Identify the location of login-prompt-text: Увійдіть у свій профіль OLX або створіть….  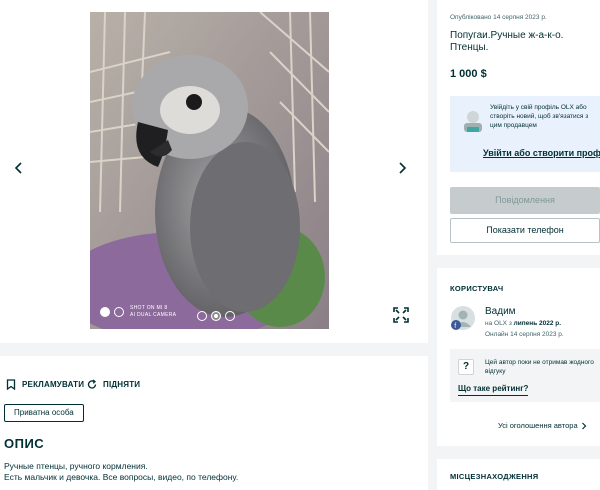
(539, 116).